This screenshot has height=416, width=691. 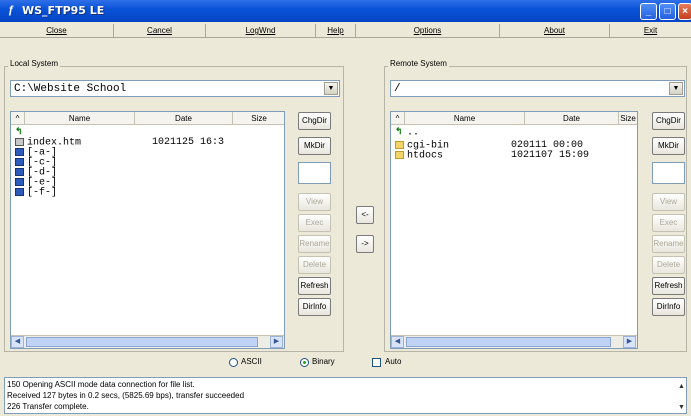 What do you see at coordinates (668, 265) in the screenshot?
I see `remote-delete-button: Delete` at bounding box center [668, 265].